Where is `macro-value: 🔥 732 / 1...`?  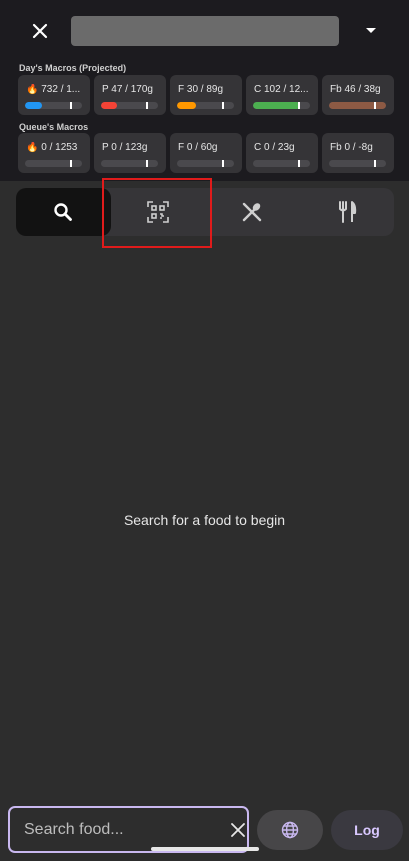 macro-value: 🔥 732 / 1... is located at coordinates (53, 89).